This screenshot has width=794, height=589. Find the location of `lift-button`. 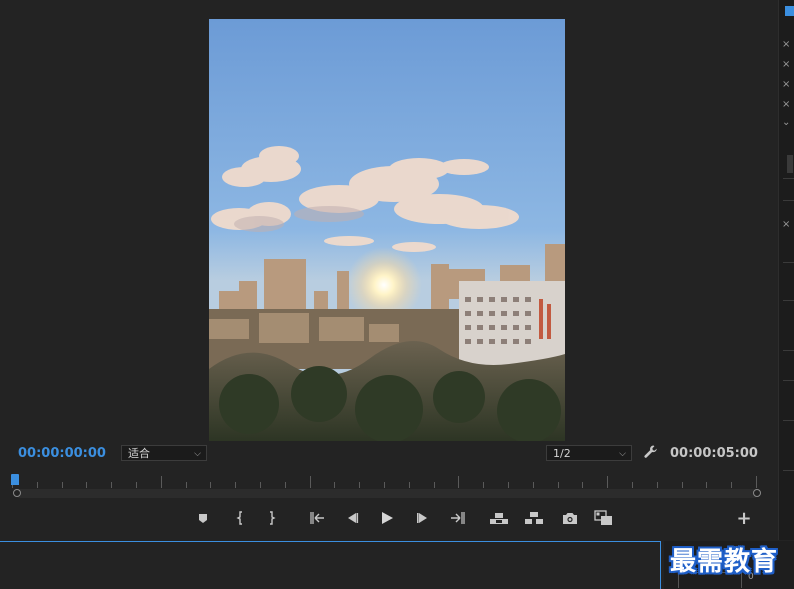

lift-button is located at coordinates (499, 518).